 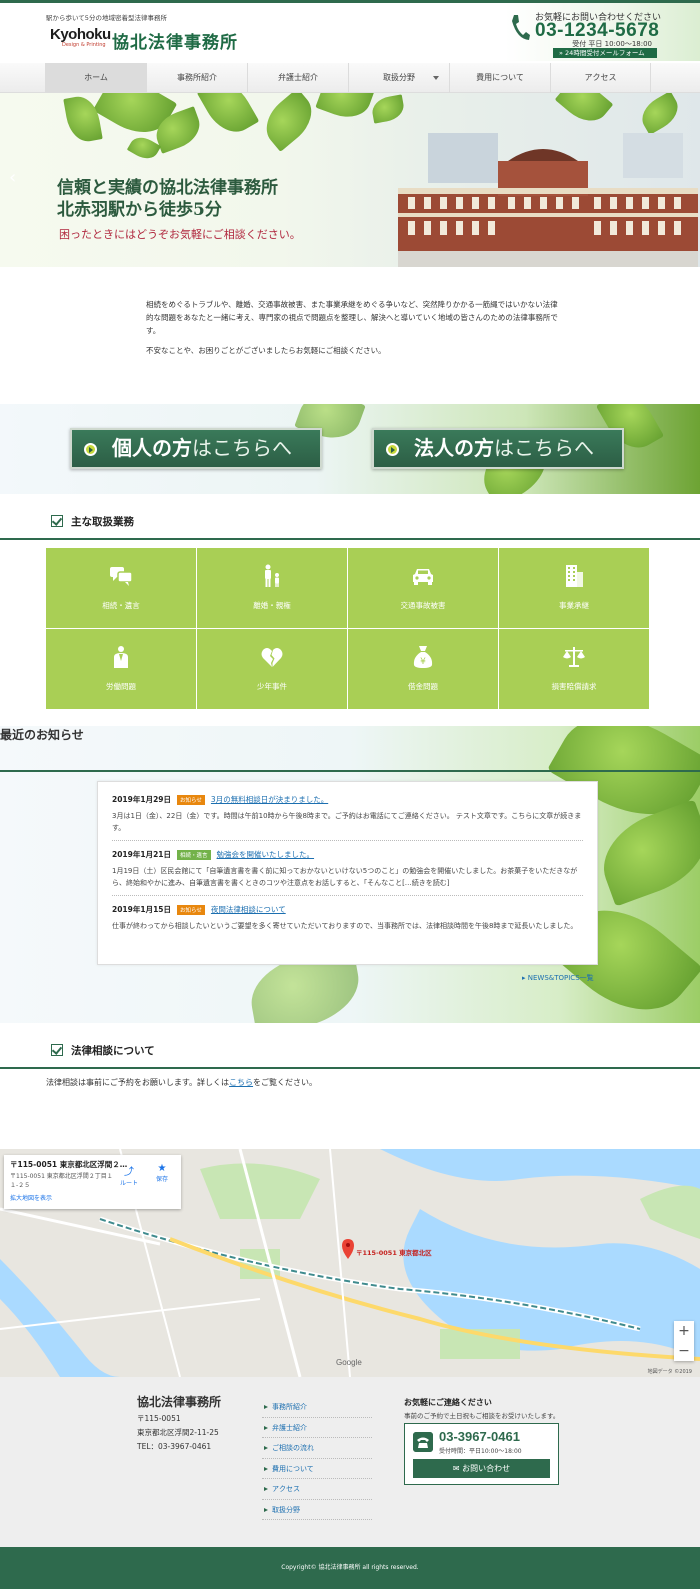 What do you see at coordinates (348, 1249) in the screenshot?
I see `map-pin-icon` at bounding box center [348, 1249].